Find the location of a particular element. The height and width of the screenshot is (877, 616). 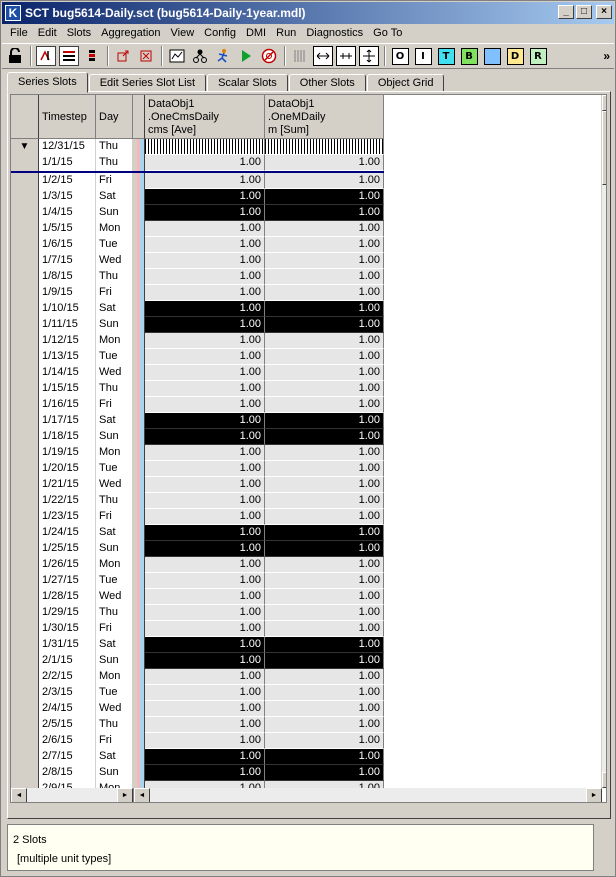

table-row: 2/5/15 Thu 1.00 1.00 is located at coordinates (197, 725).